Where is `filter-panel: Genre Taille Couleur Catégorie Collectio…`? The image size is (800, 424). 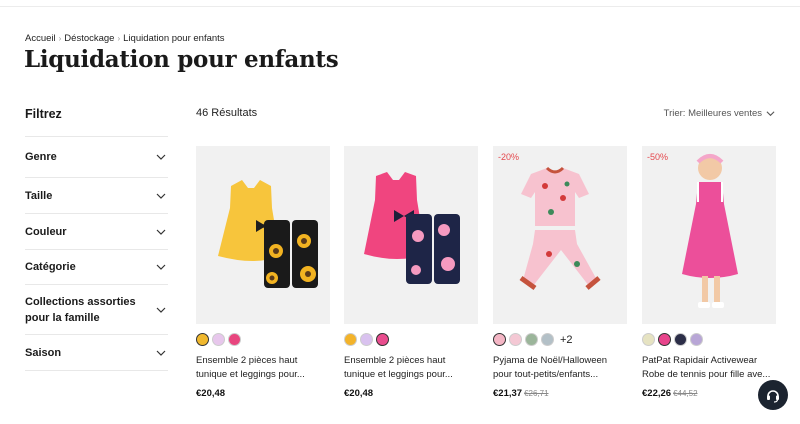 filter-panel: Genre Taille Couleur Catégorie Collectio… is located at coordinates (96, 253).